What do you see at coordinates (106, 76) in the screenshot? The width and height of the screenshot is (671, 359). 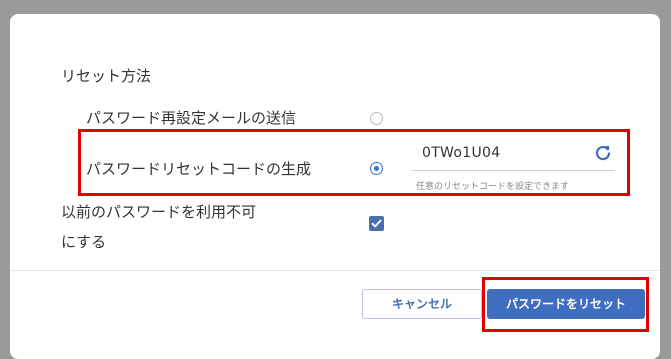 I see `reset-method-title: リセット方法` at bounding box center [106, 76].